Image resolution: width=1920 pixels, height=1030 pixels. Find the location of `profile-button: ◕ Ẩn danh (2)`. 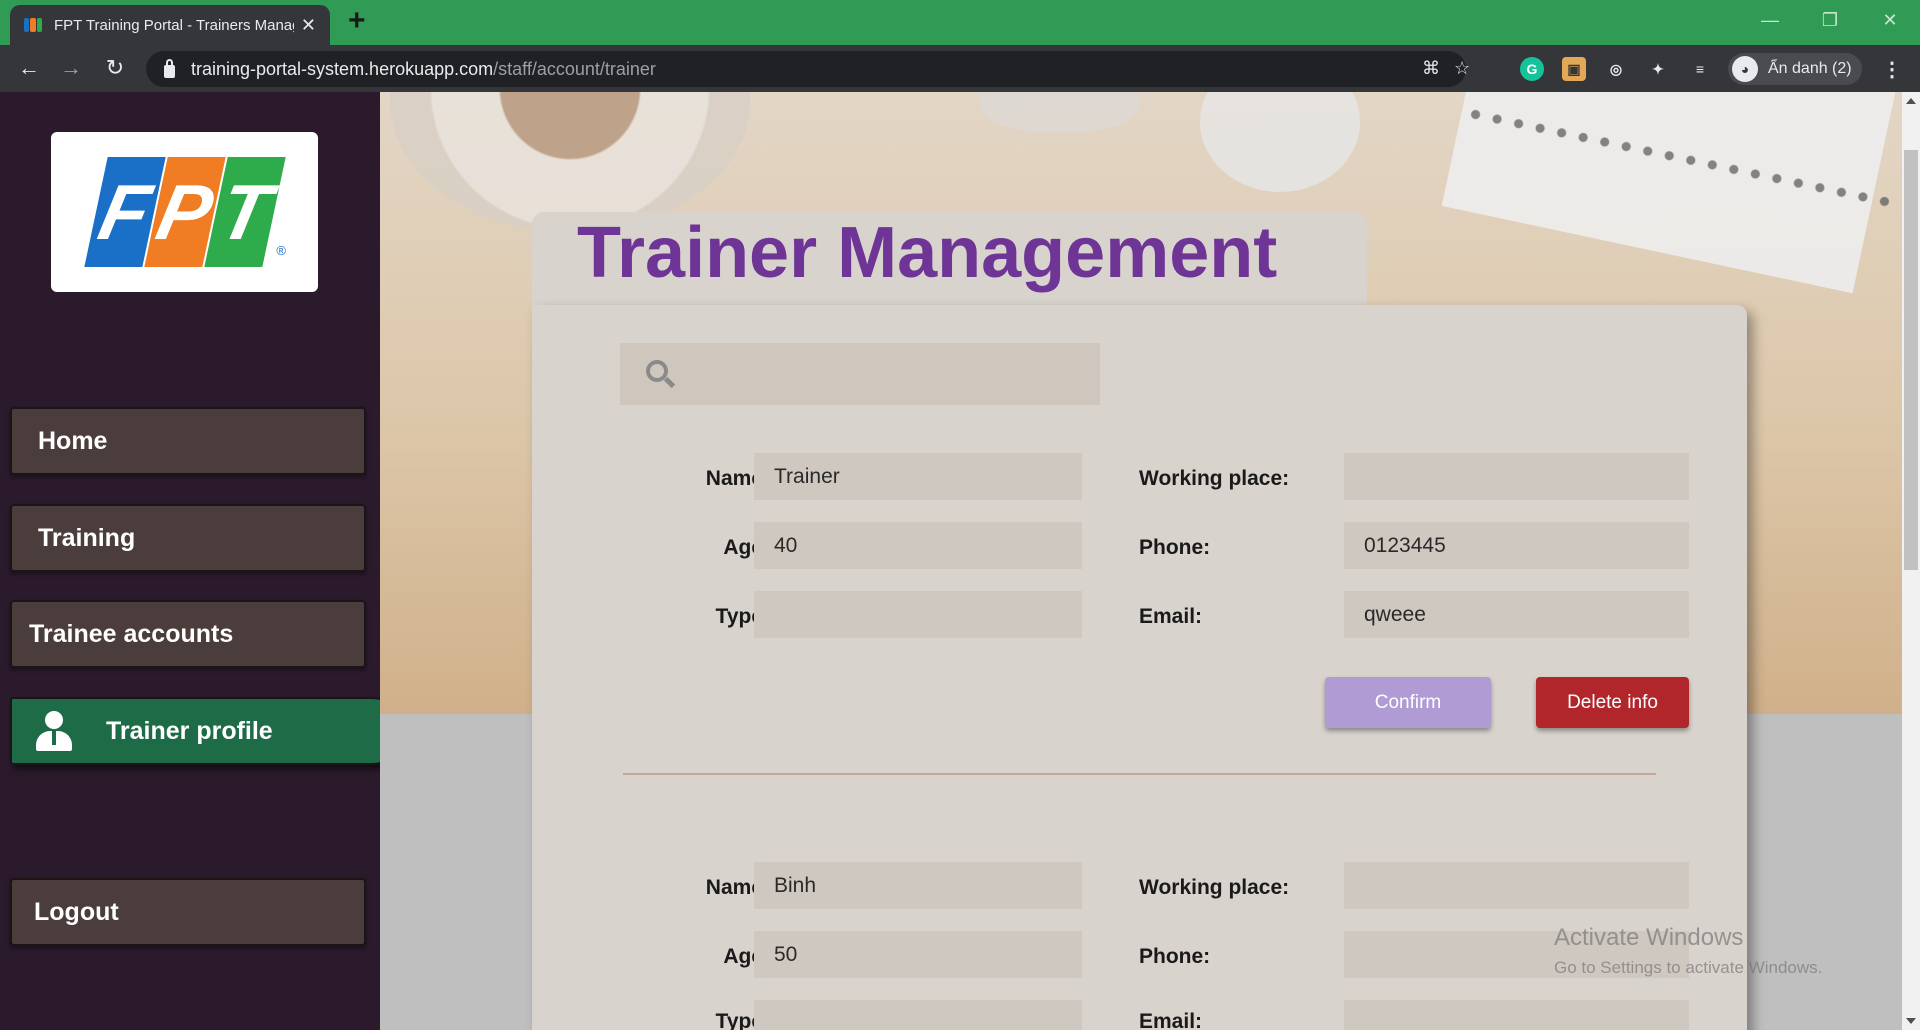

profile-button: ◕ Ẩn danh (2) is located at coordinates (1795, 69).